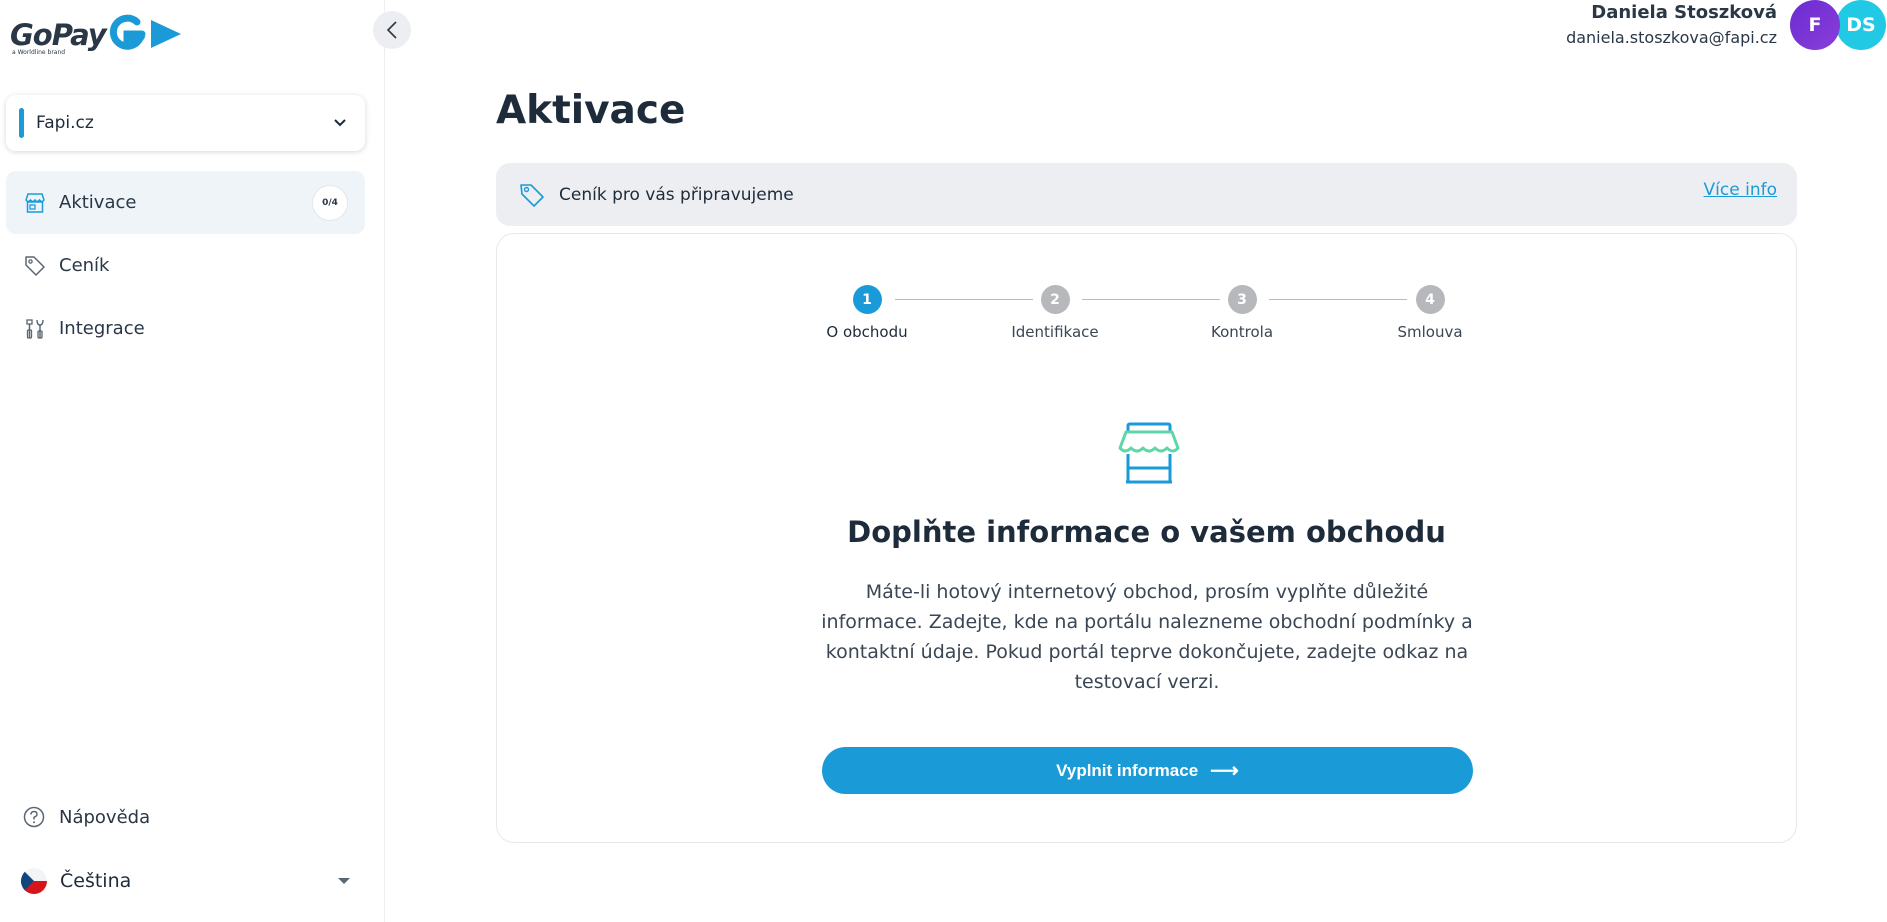 Image resolution: width=1887 pixels, height=922 pixels. Describe the element at coordinates (96, 881) in the screenshot. I see `language-label: Čeština` at that location.